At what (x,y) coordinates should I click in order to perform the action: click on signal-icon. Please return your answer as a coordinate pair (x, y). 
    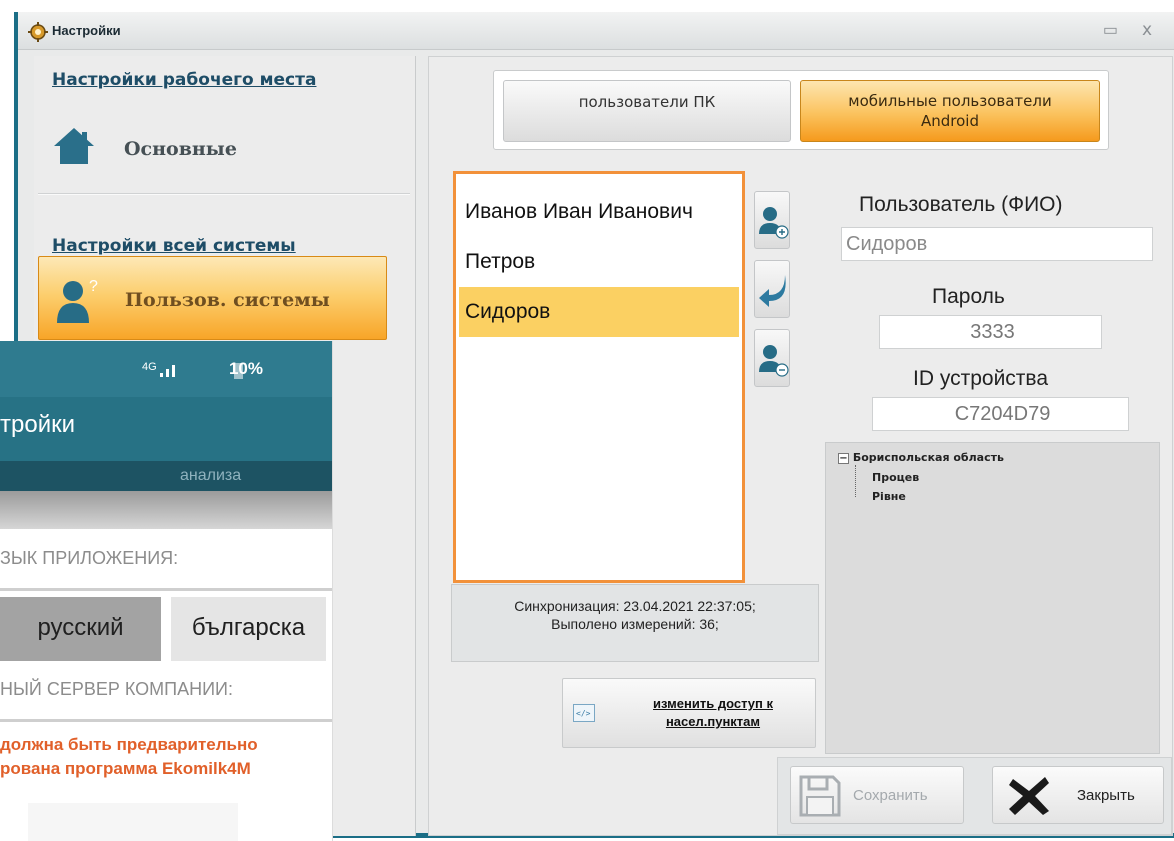
    Looking at the image, I should click on (167, 371).